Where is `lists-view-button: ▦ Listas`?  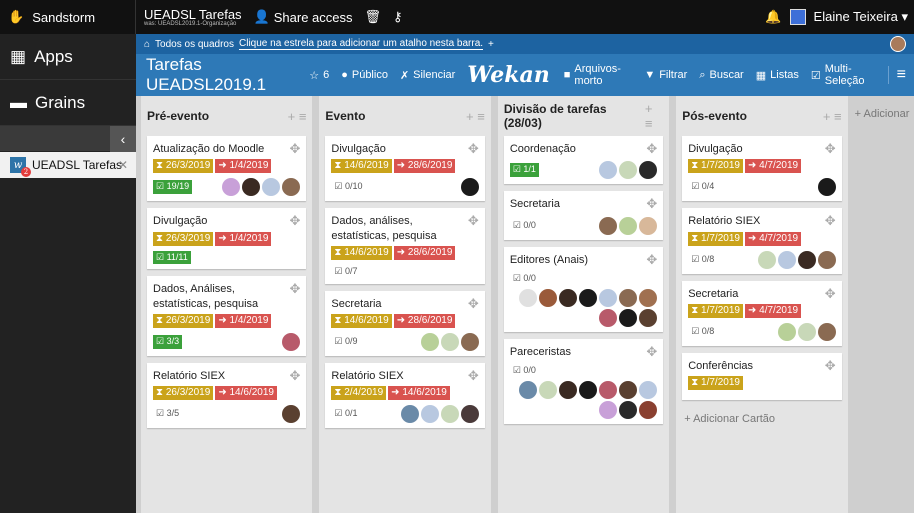 lists-view-button: ▦ Listas is located at coordinates (777, 75).